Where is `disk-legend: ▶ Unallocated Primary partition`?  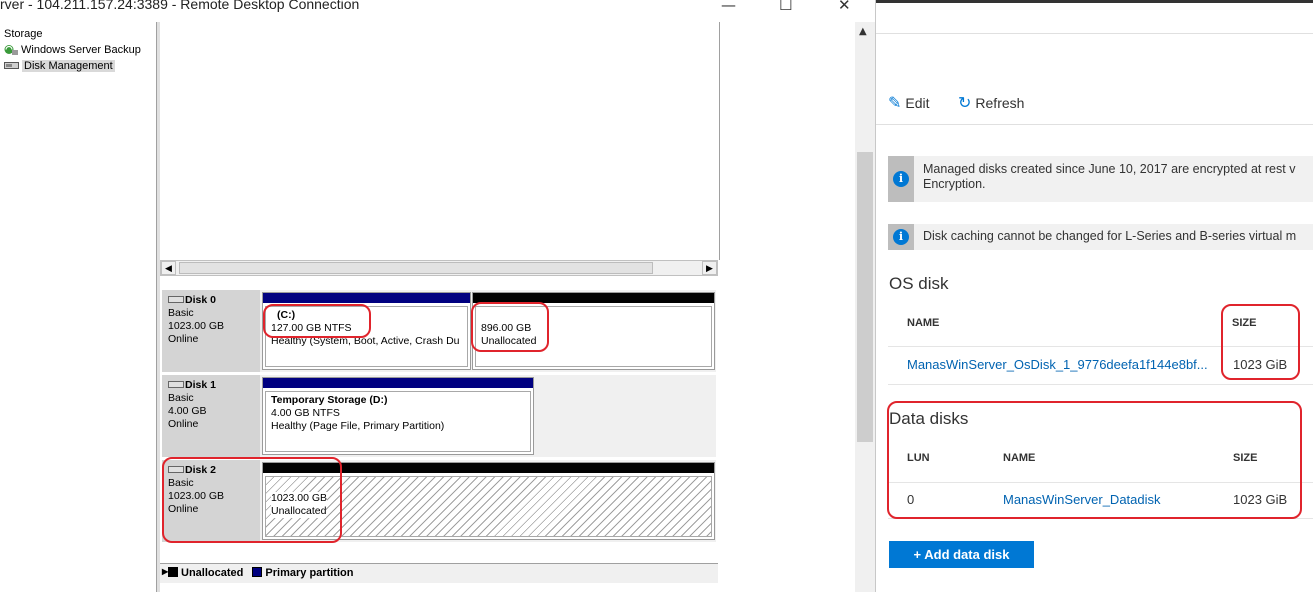 disk-legend: ▶ Unallocated Primary partition is located at coordinates (439, 573).